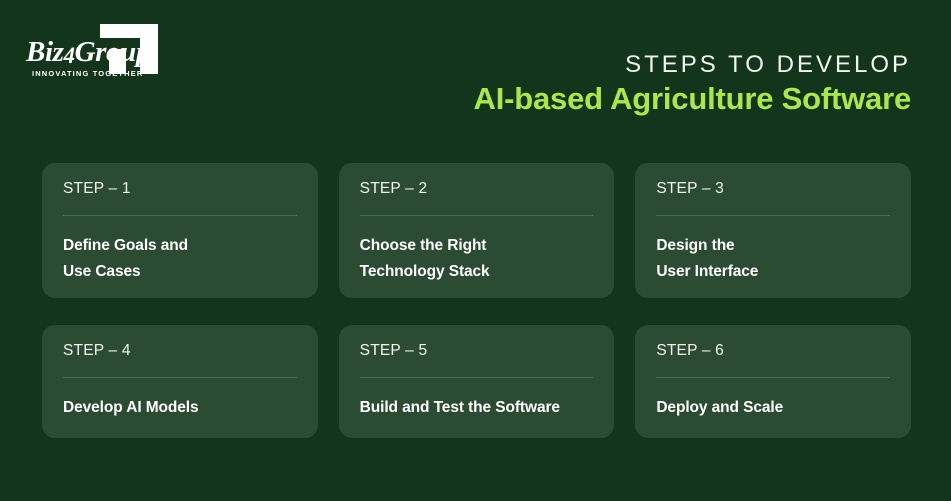  Describe the element at coordinates (97, 350) in the screenshot. I see `step-label: STEP – 4` at that location.